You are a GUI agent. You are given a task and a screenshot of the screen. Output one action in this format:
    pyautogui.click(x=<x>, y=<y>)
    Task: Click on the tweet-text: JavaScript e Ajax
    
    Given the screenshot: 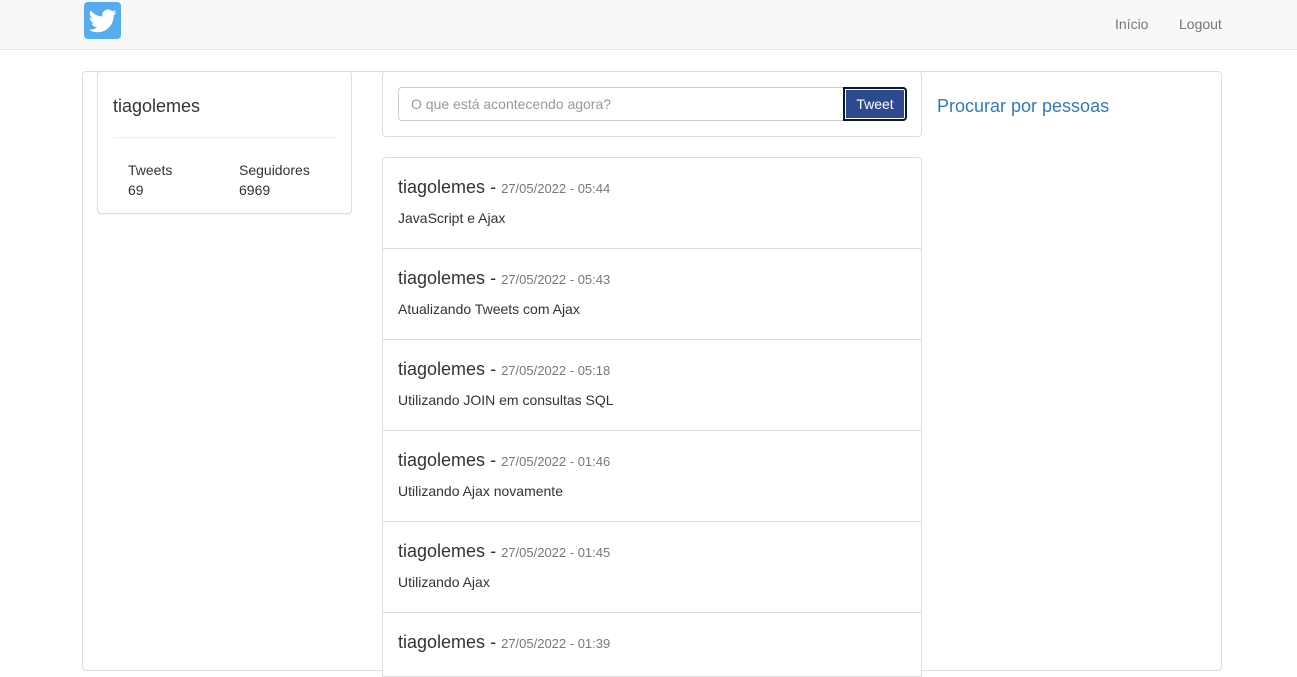 What is the action you would take?
    pyautogui.click(x=452, y=218)
    